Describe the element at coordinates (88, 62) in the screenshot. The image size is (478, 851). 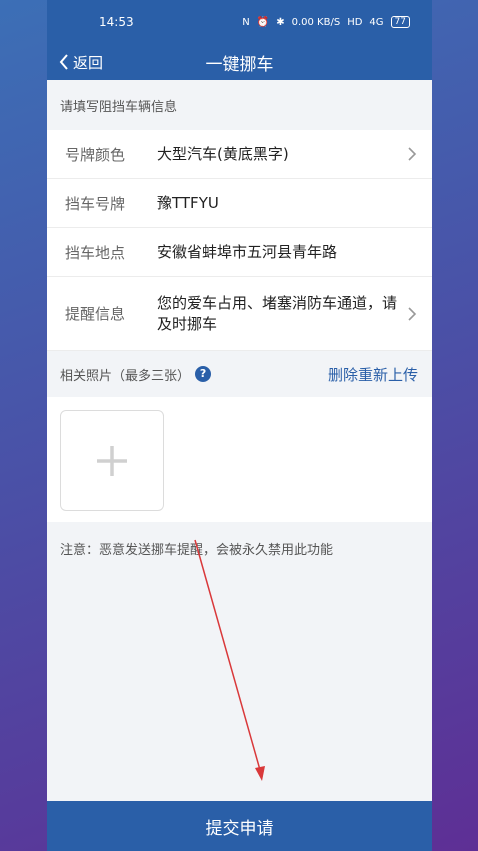
I see `back-label: 返回` at that location.